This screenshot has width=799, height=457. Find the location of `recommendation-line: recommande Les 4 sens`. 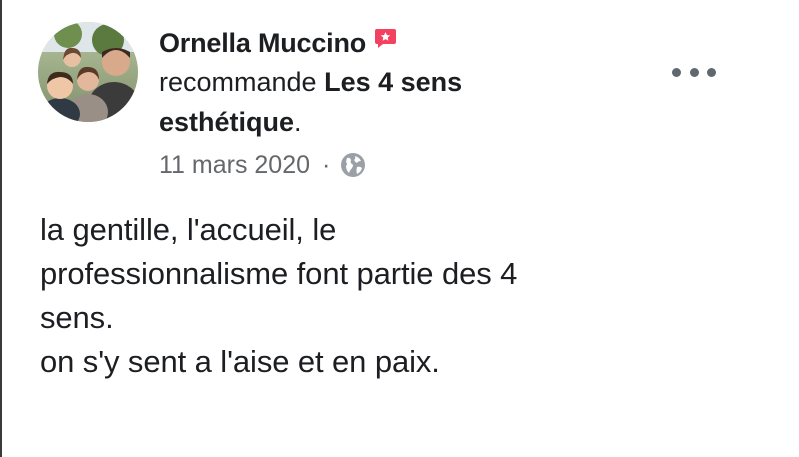

recommendation-line: recommande Les 4 sens is located at coordinates (379, 82).